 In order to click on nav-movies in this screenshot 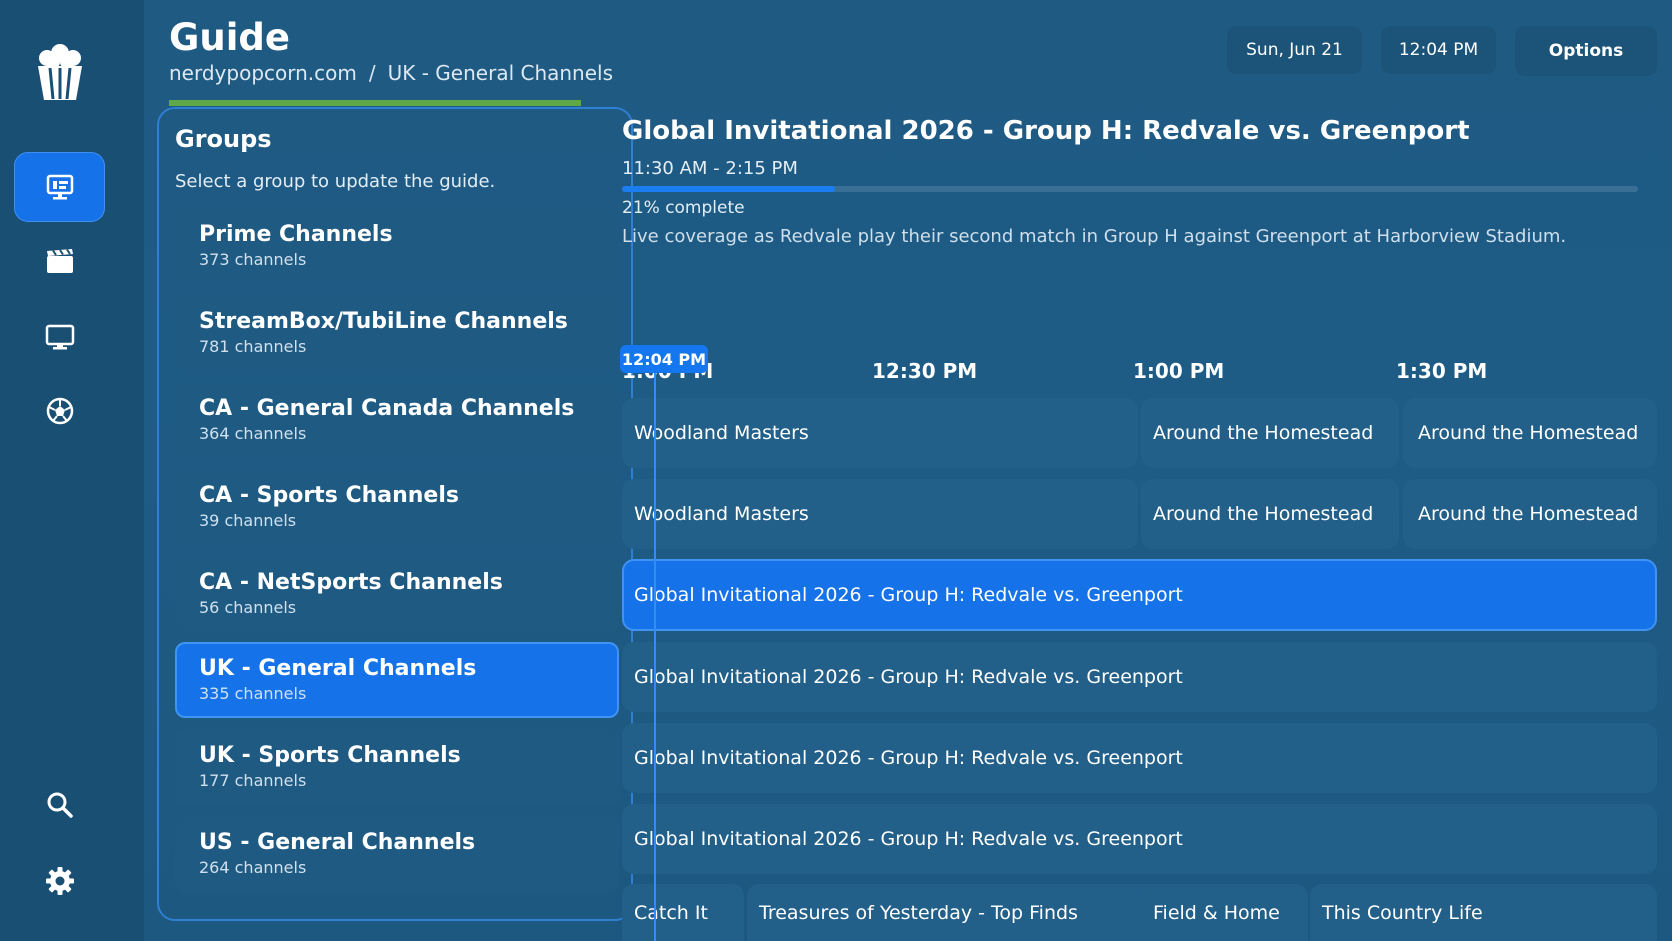, I will do `click(59, 262)`.